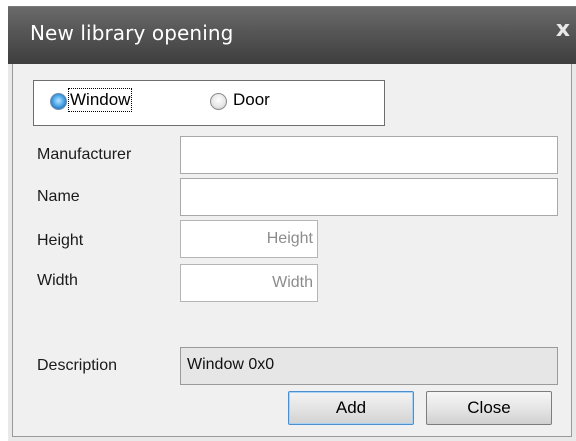 The height and width of the screenshot is (441, 576). What do you see at coordinates (369, 197) in the screenshot?
I see `name-field` at bounding box center [369, 197].